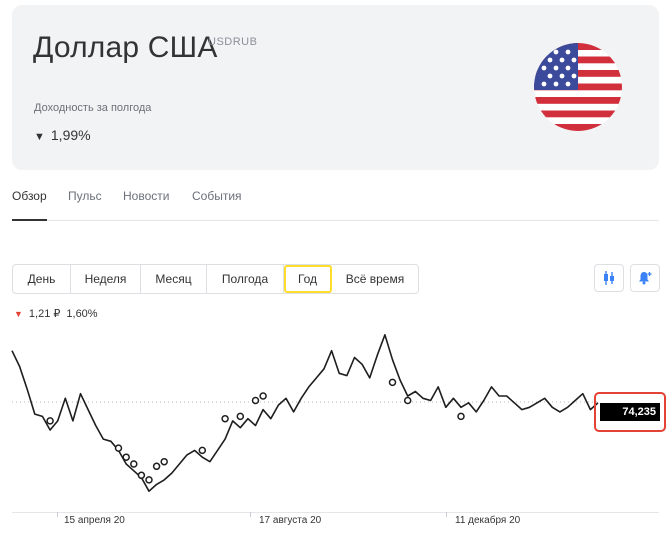 The width and height of the screenshot is (672, 537). Describe the element at coordinates (44, 314) in the screenshot. I see `change-amount: 1,21 ₽` at that location.